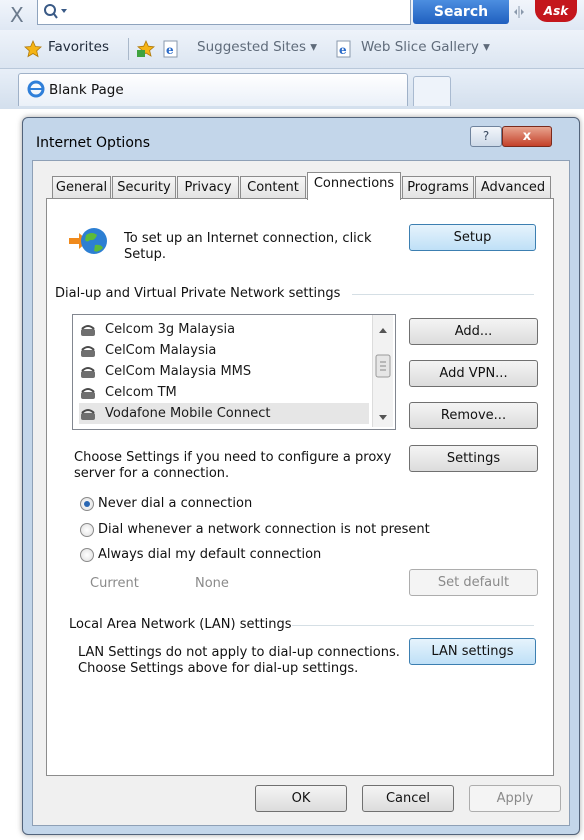 Image resolution: width=584 pixels, height=840 pixels. Describe the element at coordinates (144, 187) in the screenshot. I see `tab-security: Security` at that location.